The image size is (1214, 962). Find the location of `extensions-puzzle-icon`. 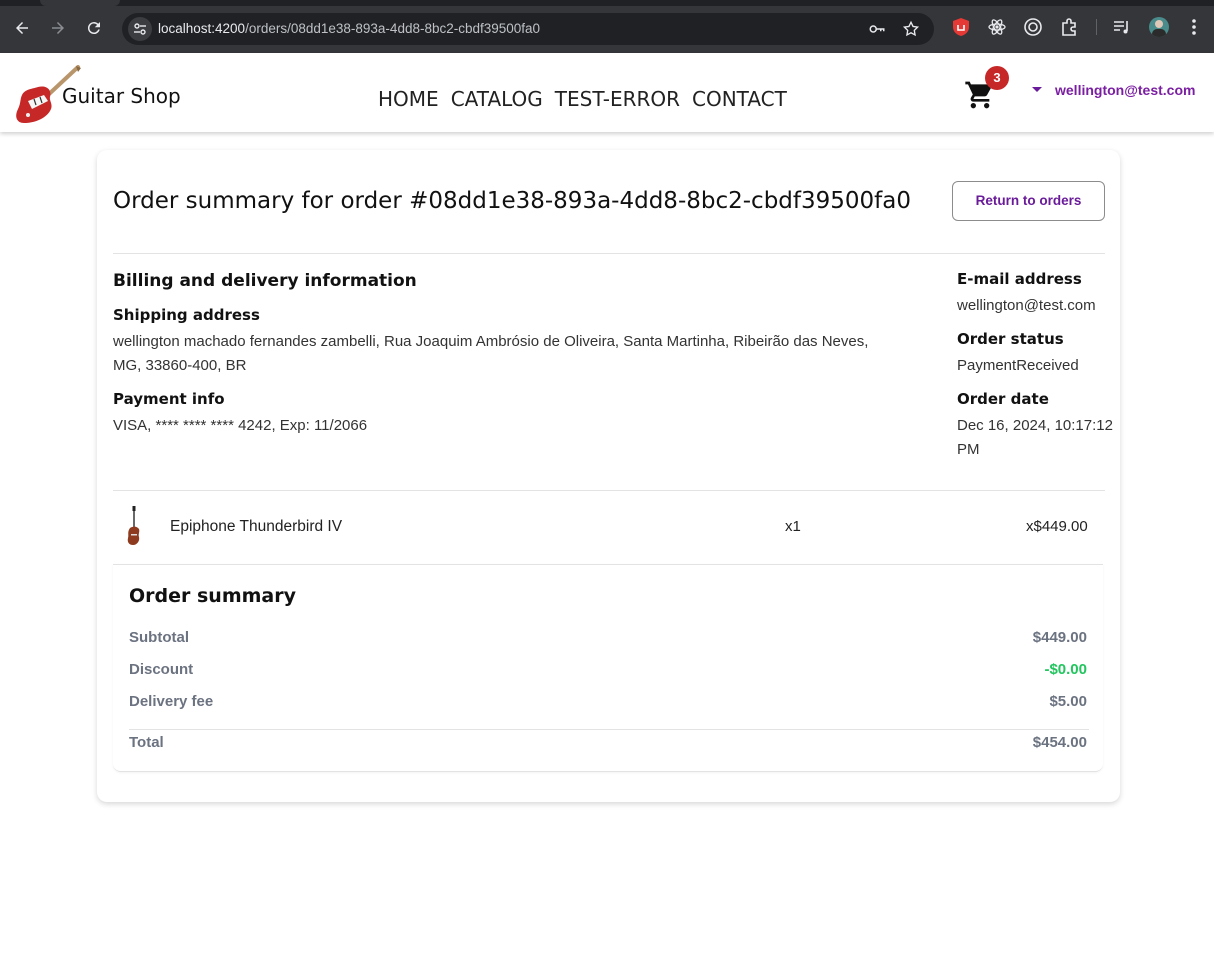

extensions-puzzle-icon is located at coordinates (1069, 27).